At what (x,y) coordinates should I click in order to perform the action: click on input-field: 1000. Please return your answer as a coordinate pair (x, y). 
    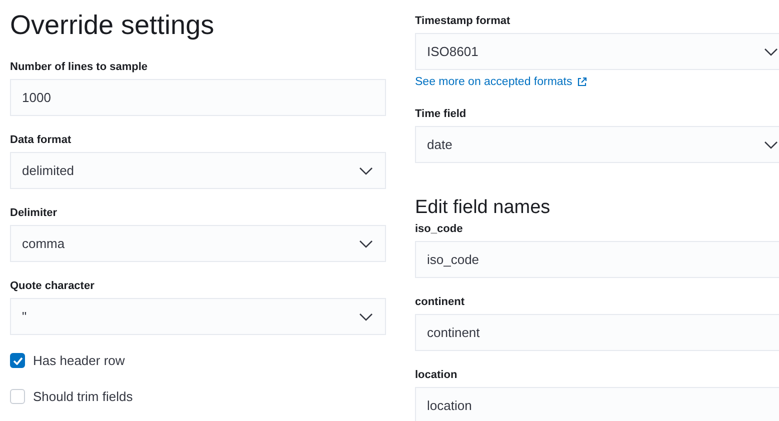
    Looking at the image, I should click on (198, 97).